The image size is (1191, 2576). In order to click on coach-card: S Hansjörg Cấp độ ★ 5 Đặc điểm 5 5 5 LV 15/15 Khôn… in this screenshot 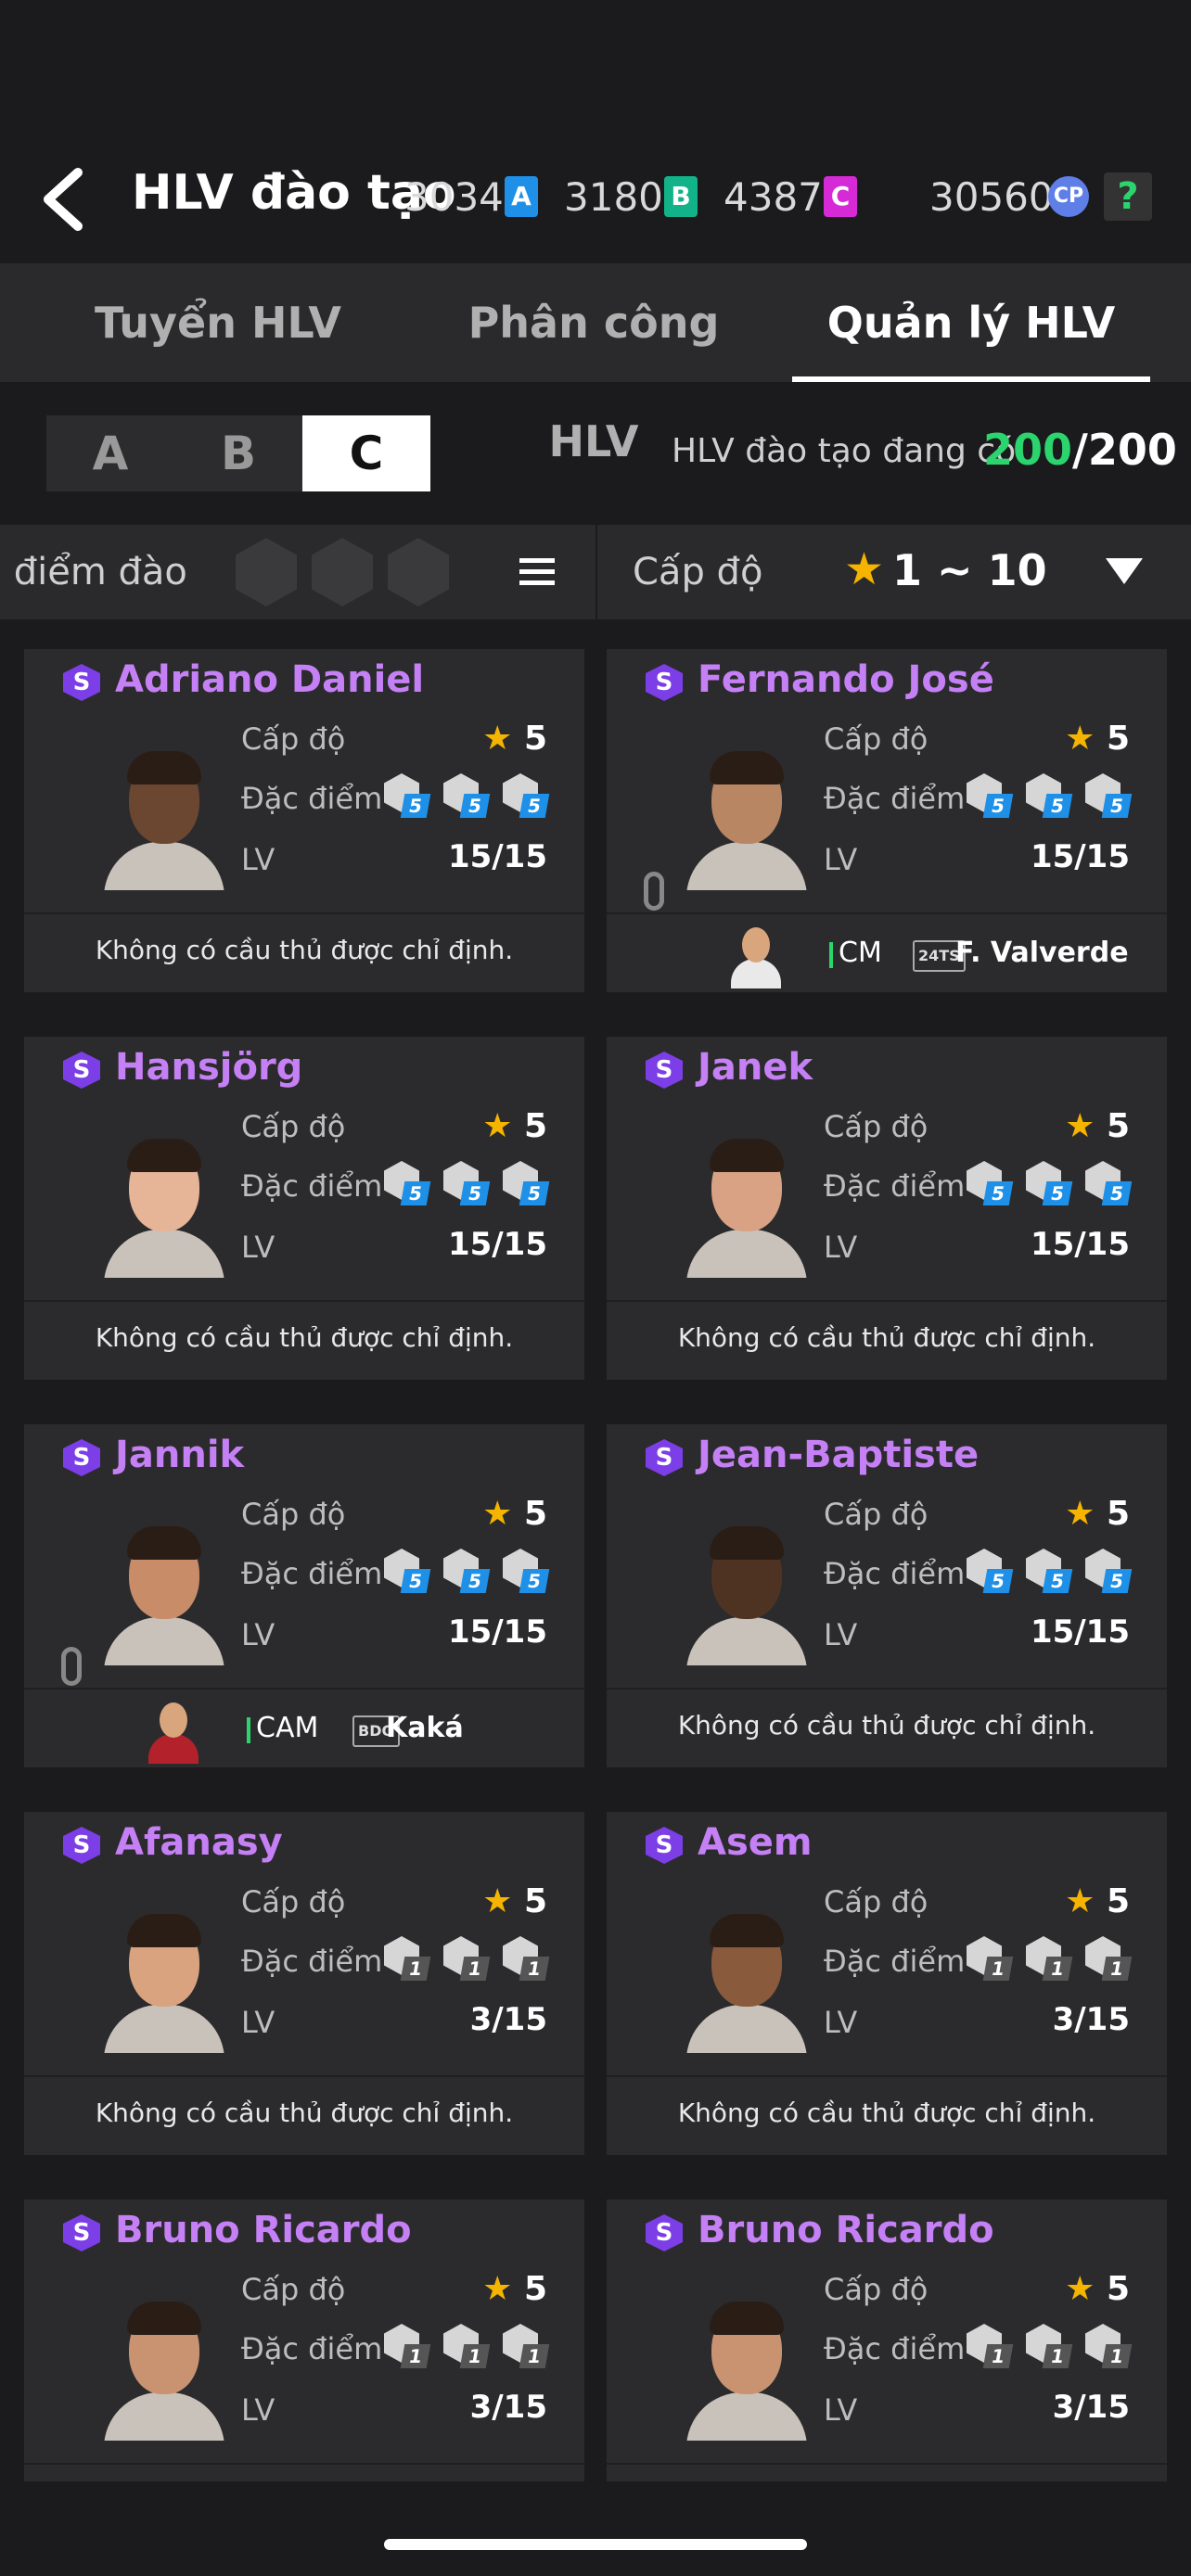, I will do `click(304, 1209)`.